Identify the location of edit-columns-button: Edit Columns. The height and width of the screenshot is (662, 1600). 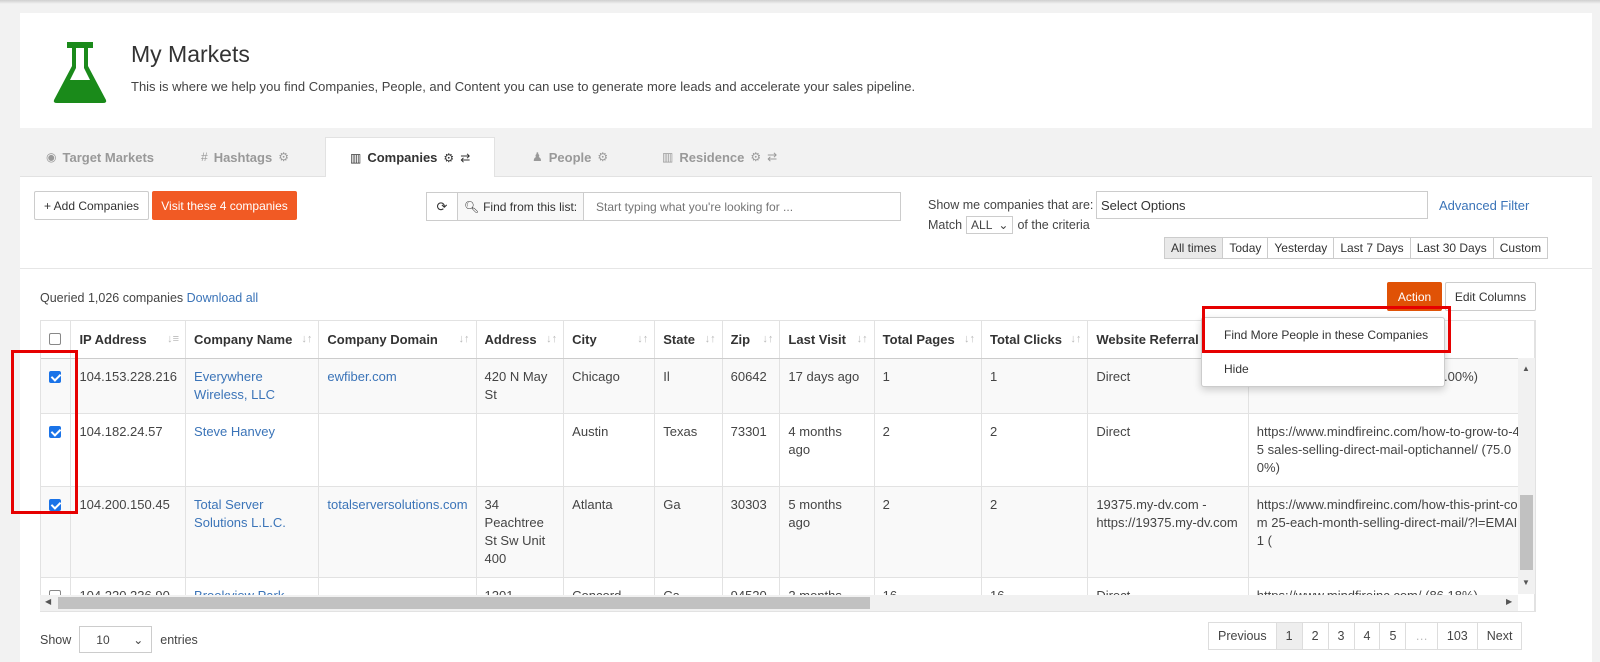
(1490, 296).